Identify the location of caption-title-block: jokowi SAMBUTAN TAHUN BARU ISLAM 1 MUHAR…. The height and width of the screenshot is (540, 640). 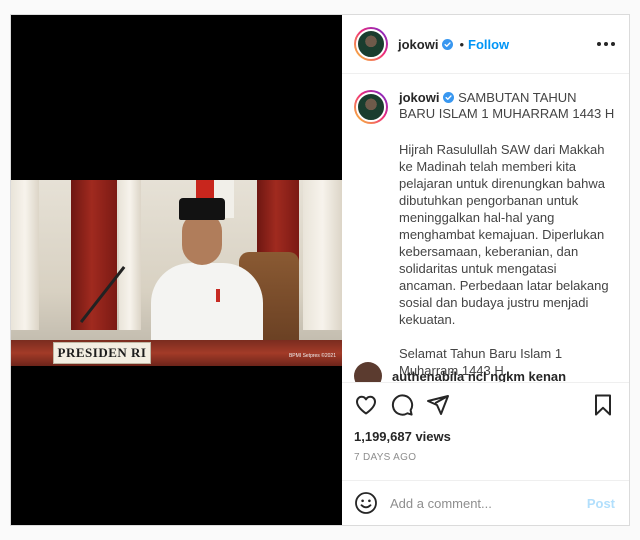
(507, 107).